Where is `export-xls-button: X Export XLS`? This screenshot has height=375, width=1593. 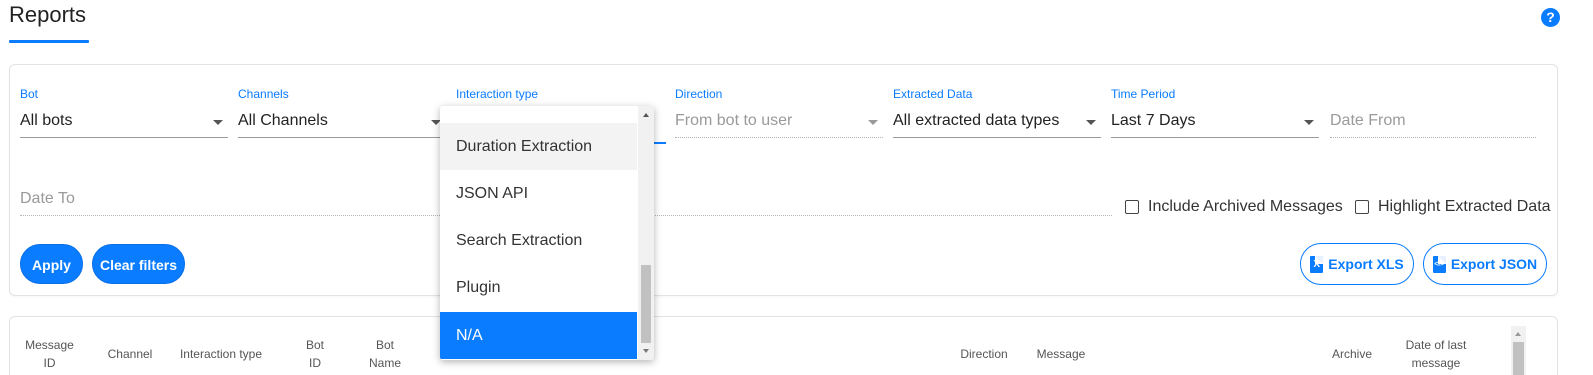 export-xls-button: X Export XLS is located at coordinates (1357, 264).